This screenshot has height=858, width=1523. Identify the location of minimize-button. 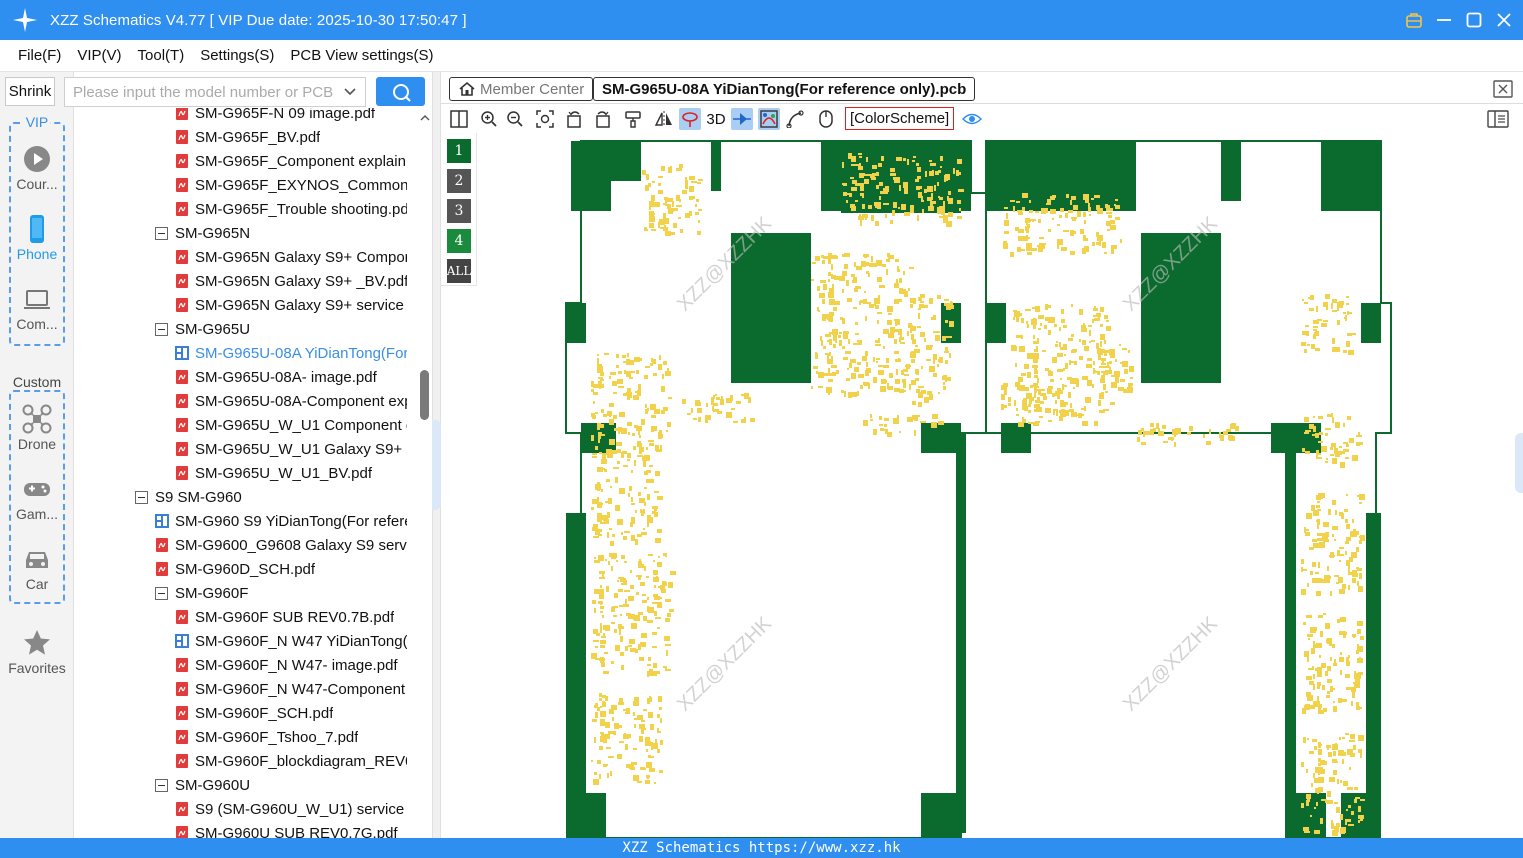
(1444, 20).